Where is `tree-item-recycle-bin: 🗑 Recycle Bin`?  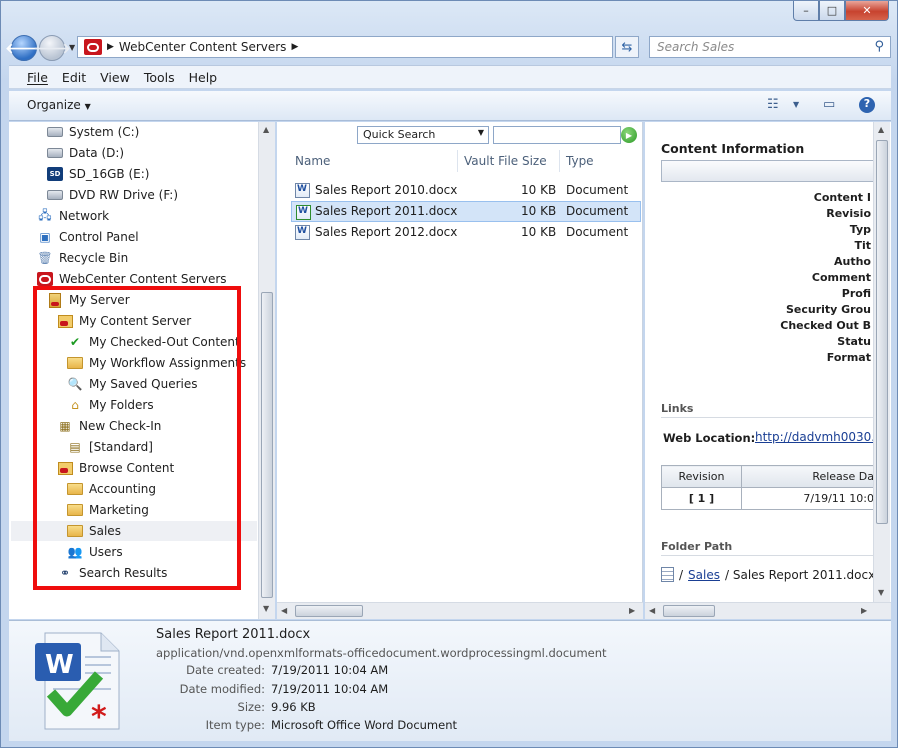 tree-item-recycle-bin: 🗑 Recycle Bin is located at coordinates (82, 258).